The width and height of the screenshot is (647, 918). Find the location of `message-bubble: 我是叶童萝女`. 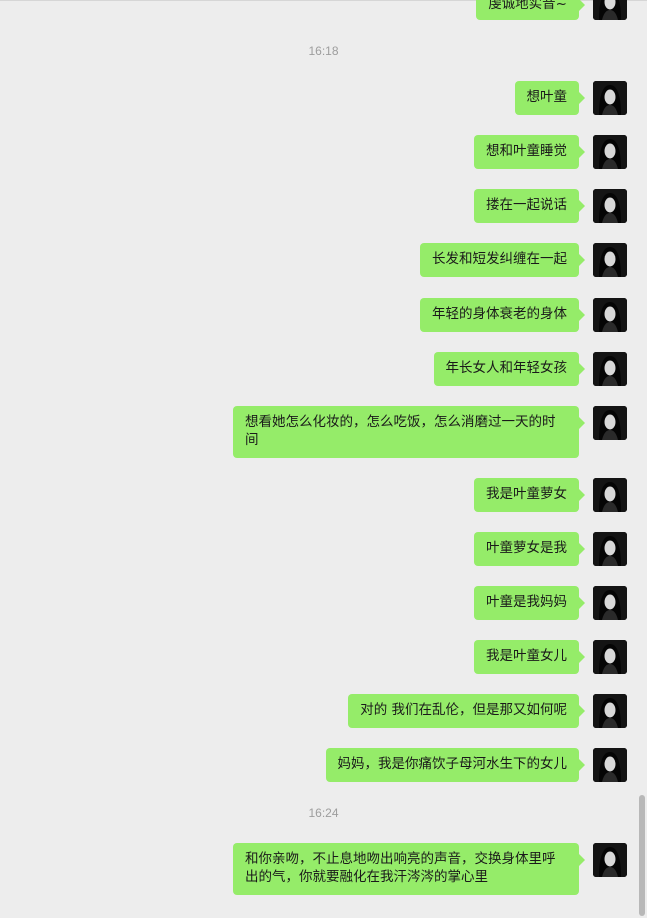

message-bubble: 我是叶童萝女 is located at coordinates (529, 495).